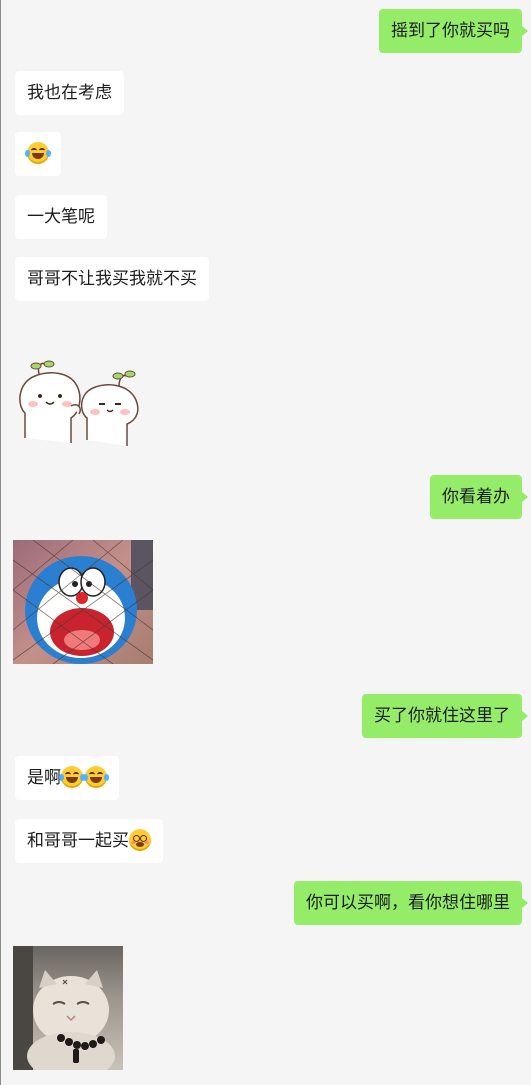 This screenshot has height=1085, width=531. I want to click on message-bubble-incoming, so click(38, 154).